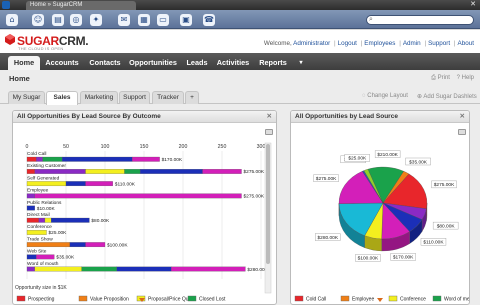 Image resolution: width=480 pixels, height=305 pixels. I want to click on documents-icon: ▭, so click(163, 20).